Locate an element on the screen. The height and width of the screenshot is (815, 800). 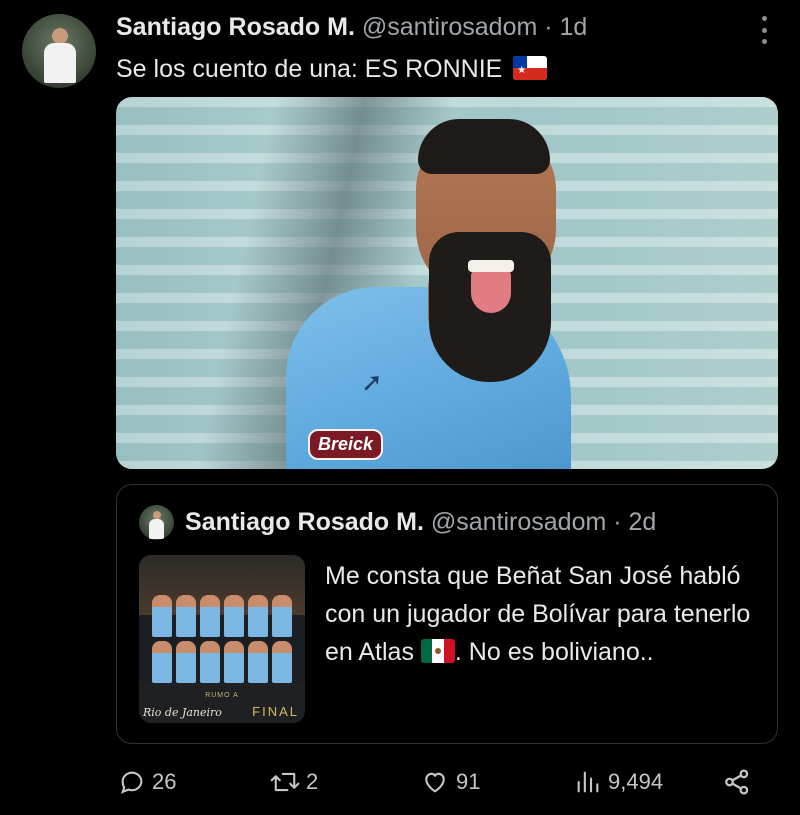
more-options-icon is located at coordinates (764, 30).